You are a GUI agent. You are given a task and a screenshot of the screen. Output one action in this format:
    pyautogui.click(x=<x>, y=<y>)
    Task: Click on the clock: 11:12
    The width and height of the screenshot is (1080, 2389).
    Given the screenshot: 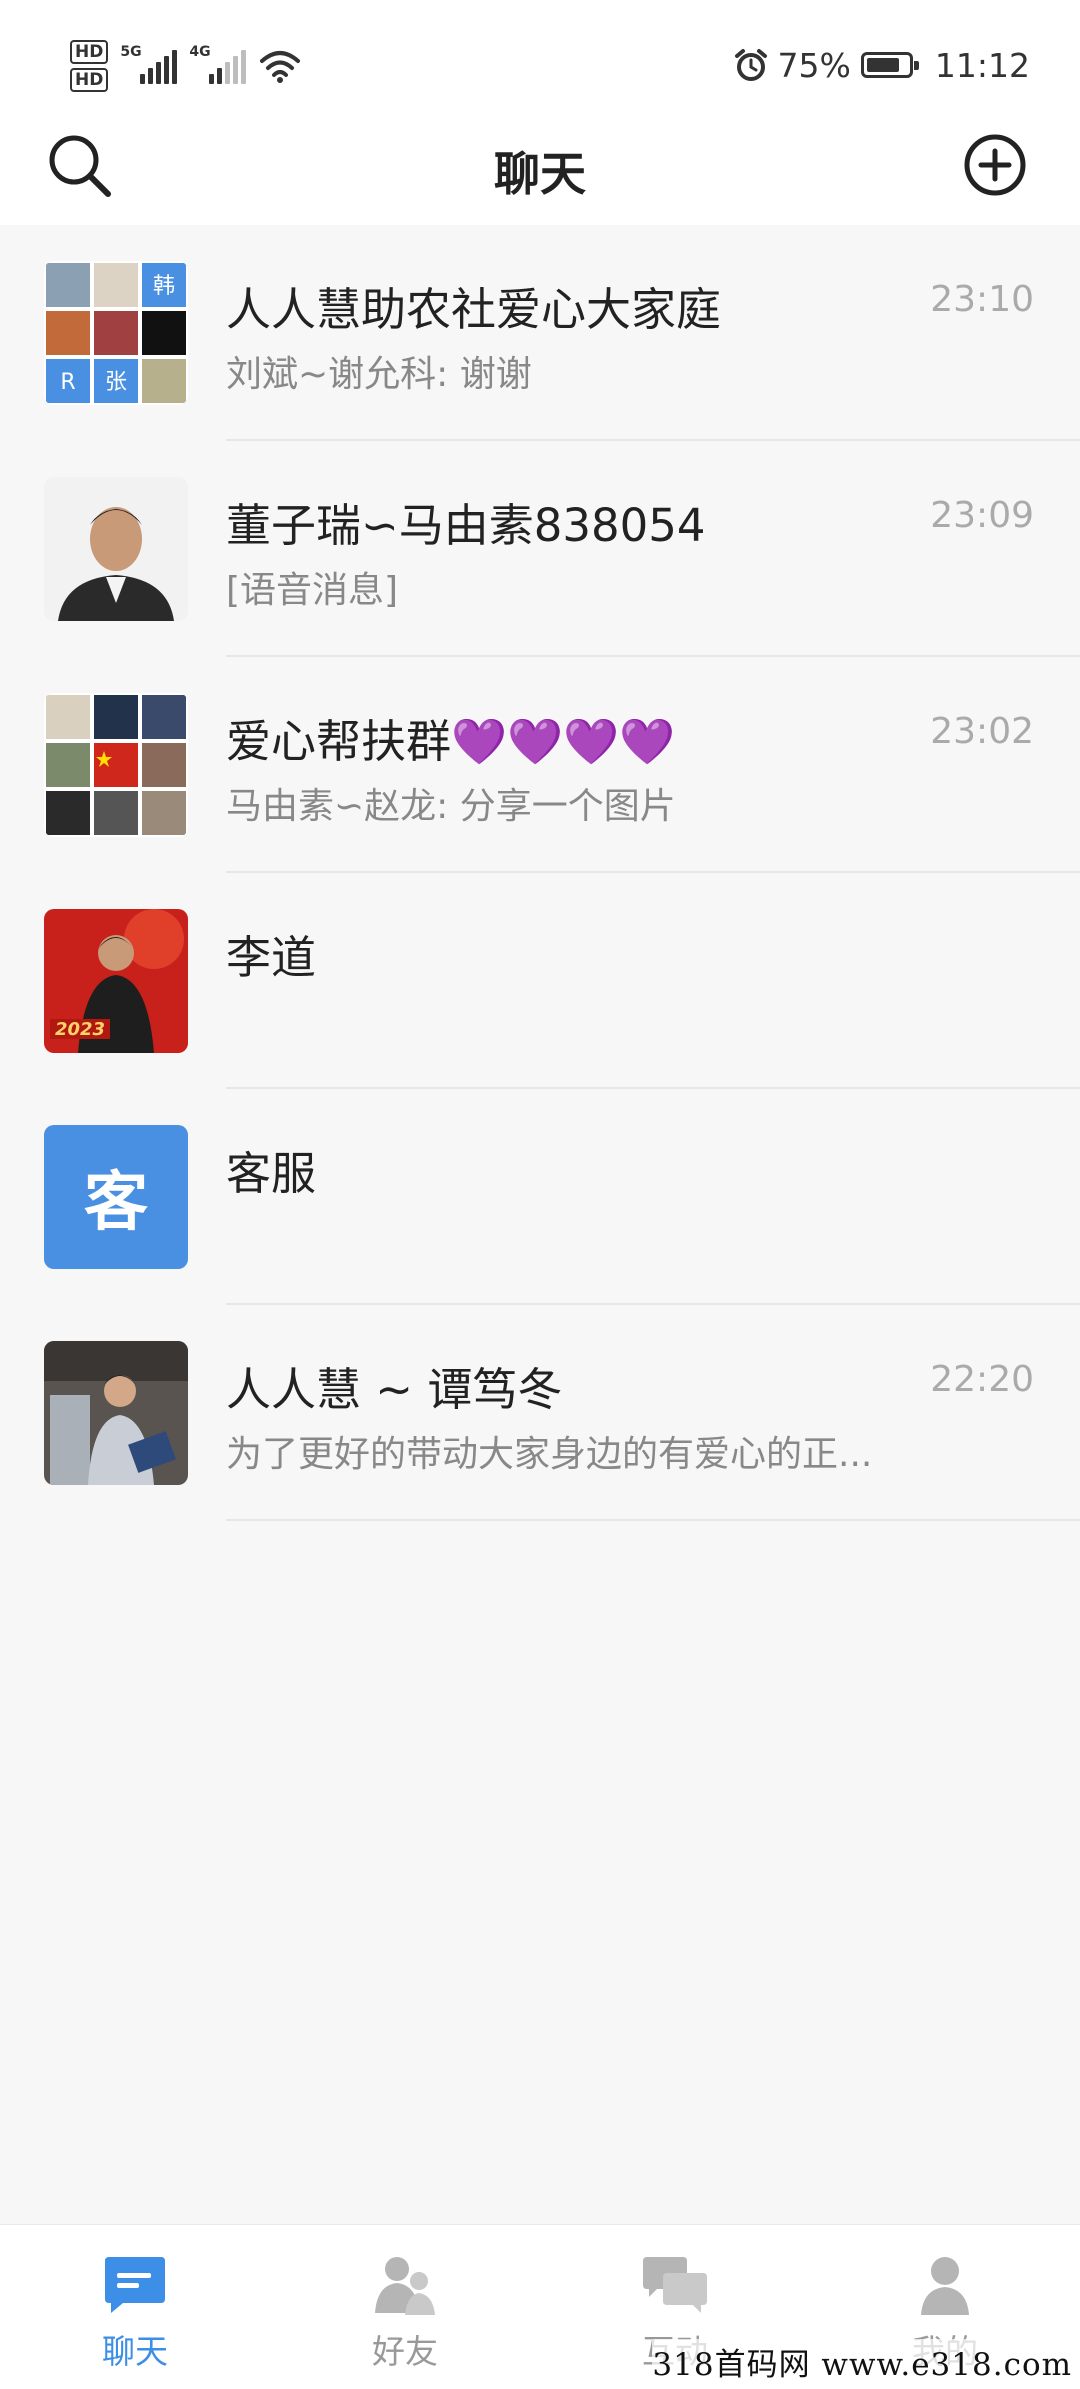 What is the action you would take?
    pyautogui.click(x=982, y=65)
    